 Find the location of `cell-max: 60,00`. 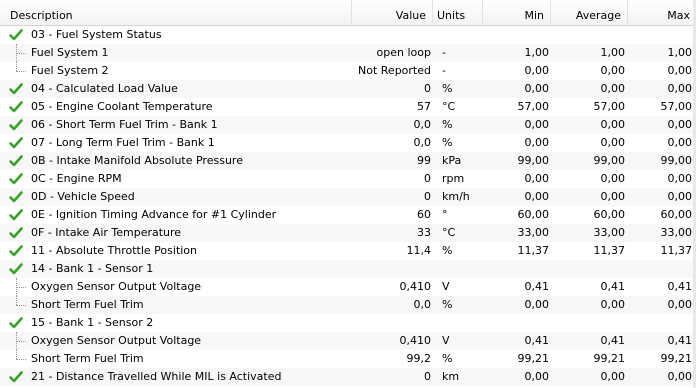

cell-max: 60,00 is located at coordinates (676, 214).